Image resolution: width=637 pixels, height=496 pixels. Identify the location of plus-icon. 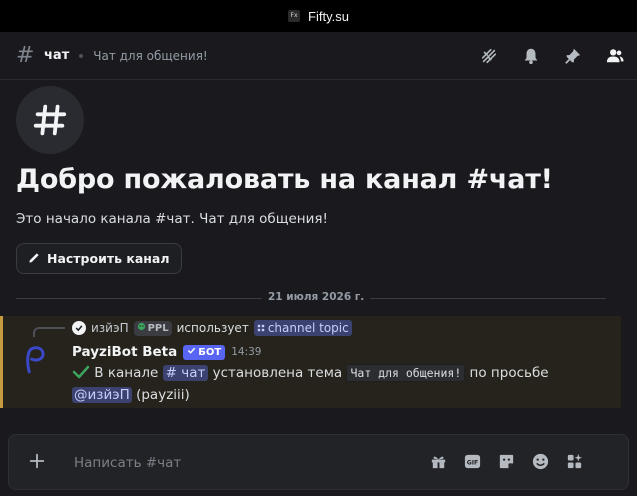
(37, 461).